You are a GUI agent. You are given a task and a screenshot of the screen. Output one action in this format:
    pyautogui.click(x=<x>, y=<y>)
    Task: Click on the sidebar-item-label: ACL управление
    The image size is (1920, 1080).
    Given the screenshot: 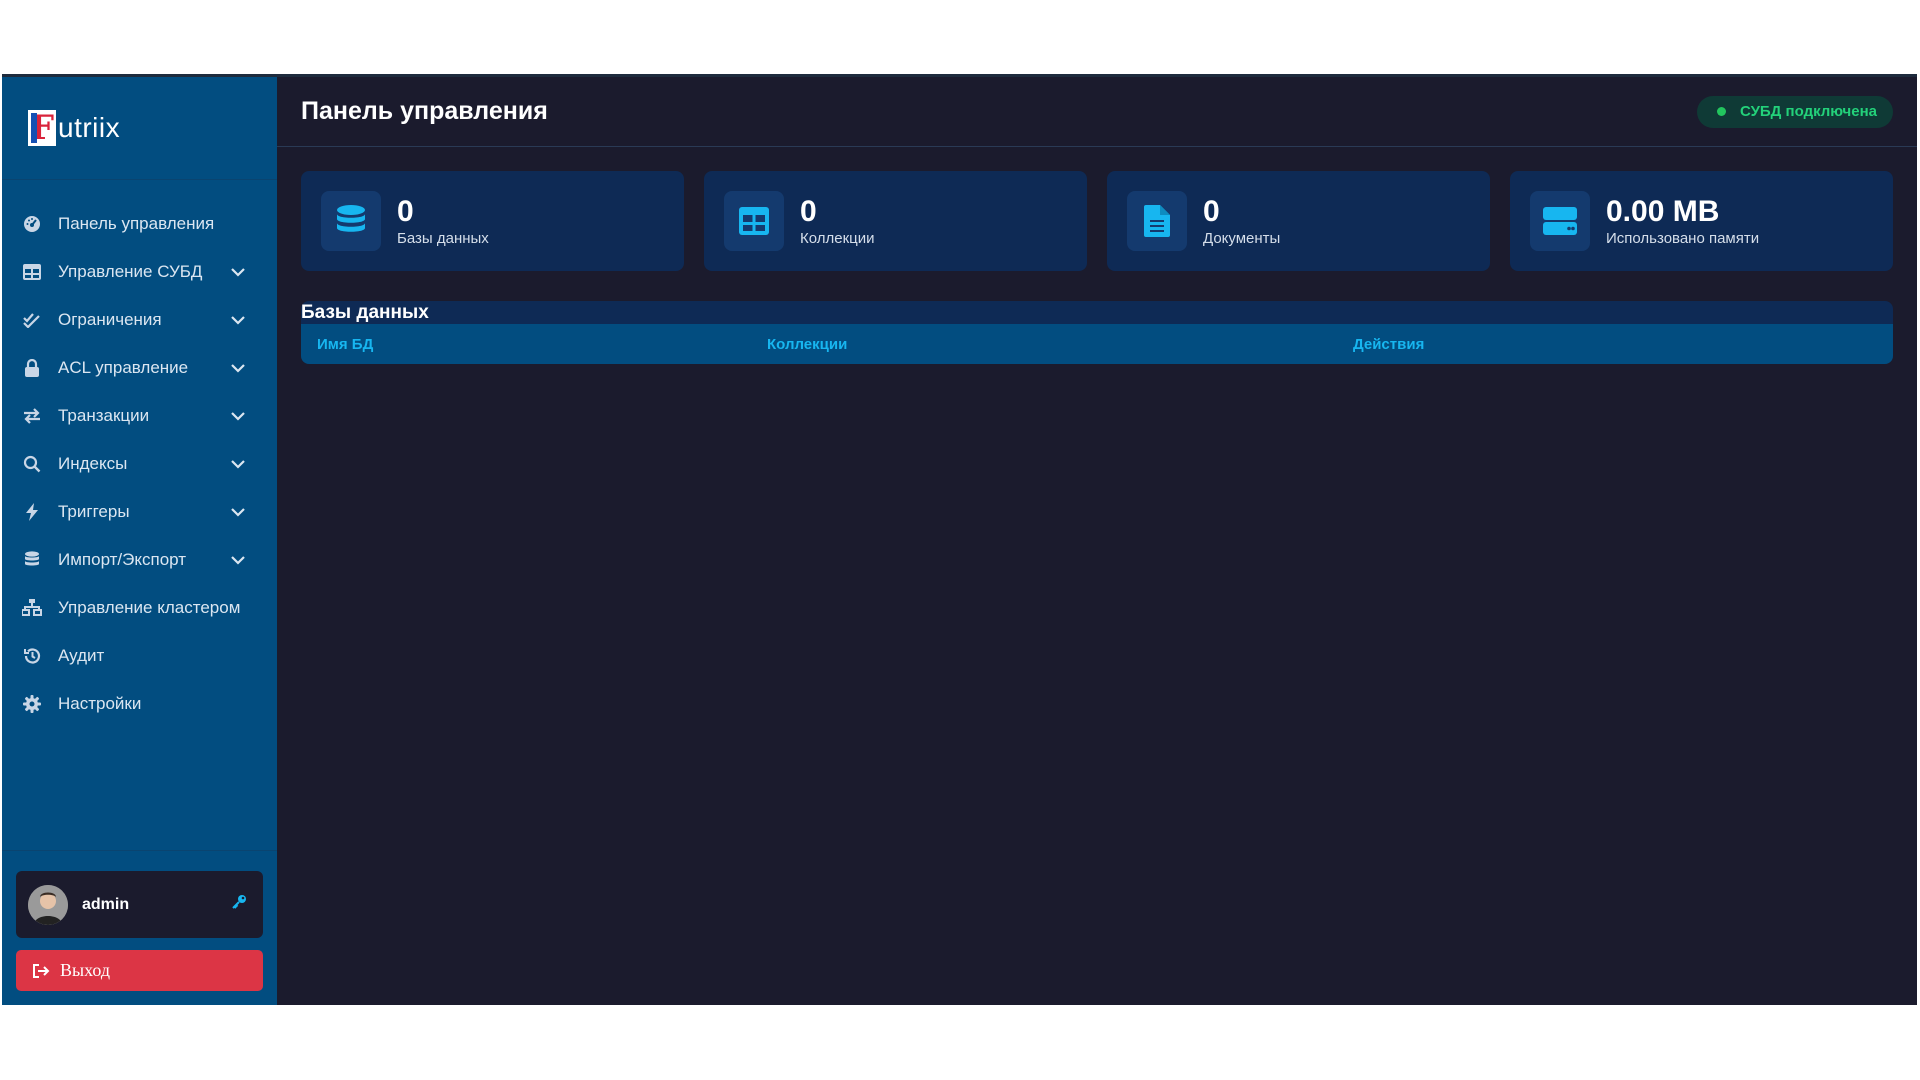 What is the action you would take?
    pyautogui.click(x=123, y=367)
    